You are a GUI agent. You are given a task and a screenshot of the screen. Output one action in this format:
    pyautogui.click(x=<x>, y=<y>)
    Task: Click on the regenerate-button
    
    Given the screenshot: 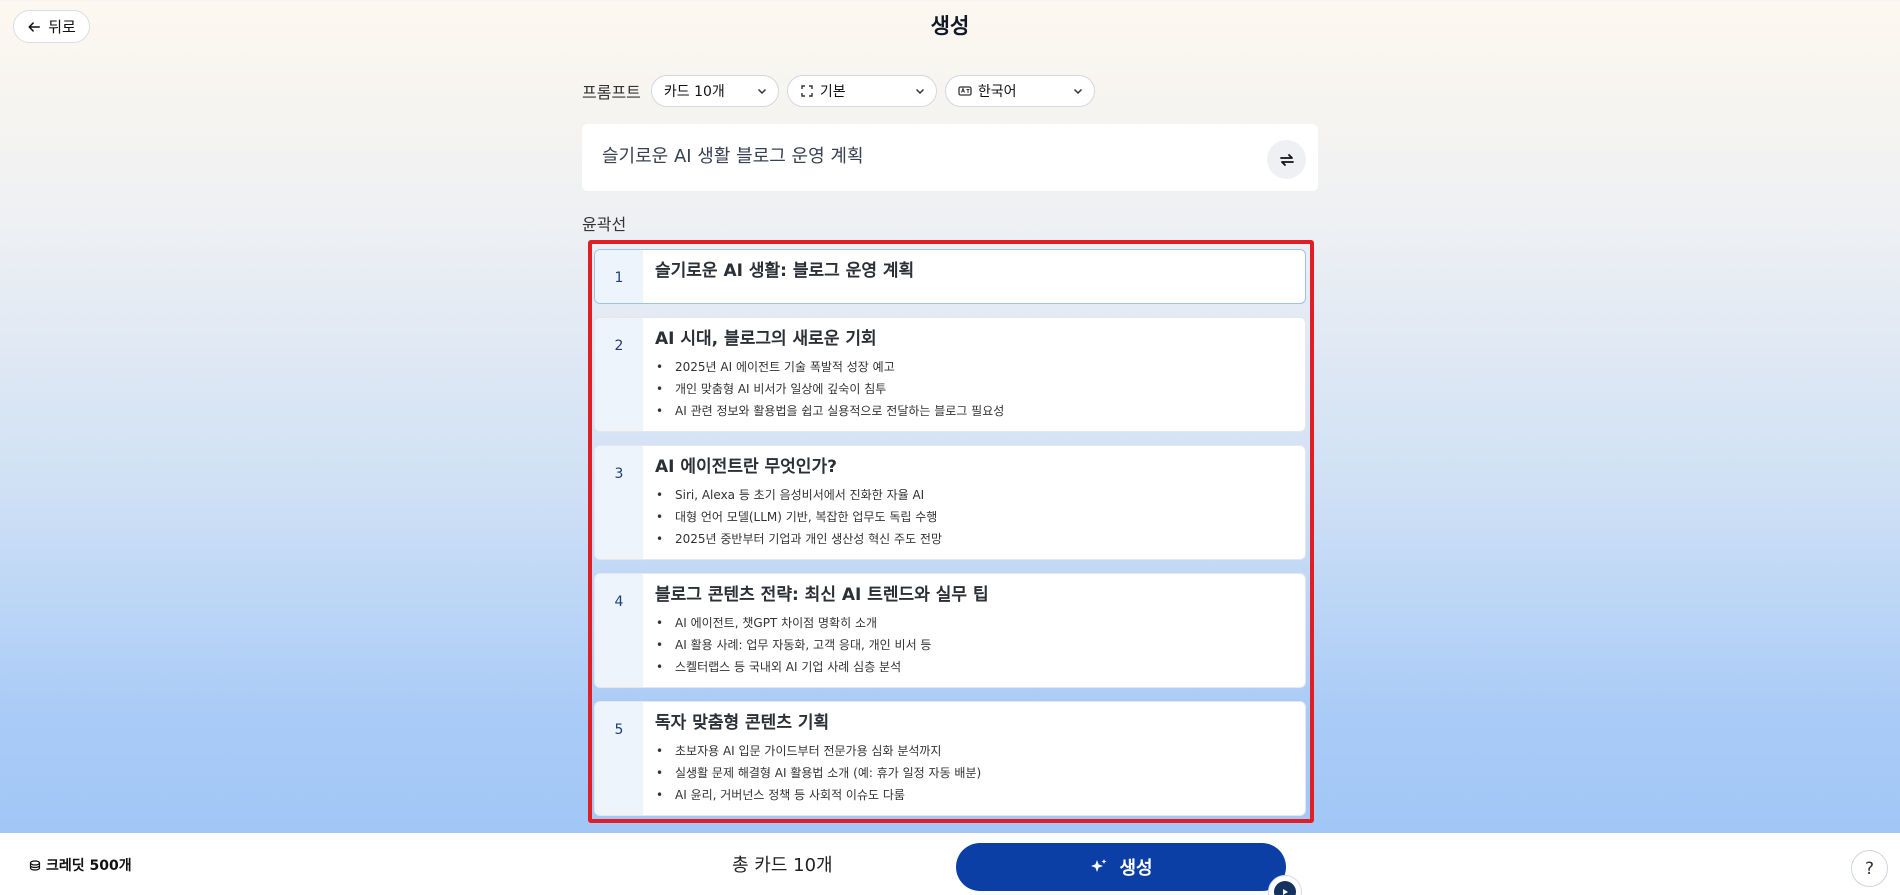 What is the action you would take?
    pyautogui.click(x=1286, y=159)
    